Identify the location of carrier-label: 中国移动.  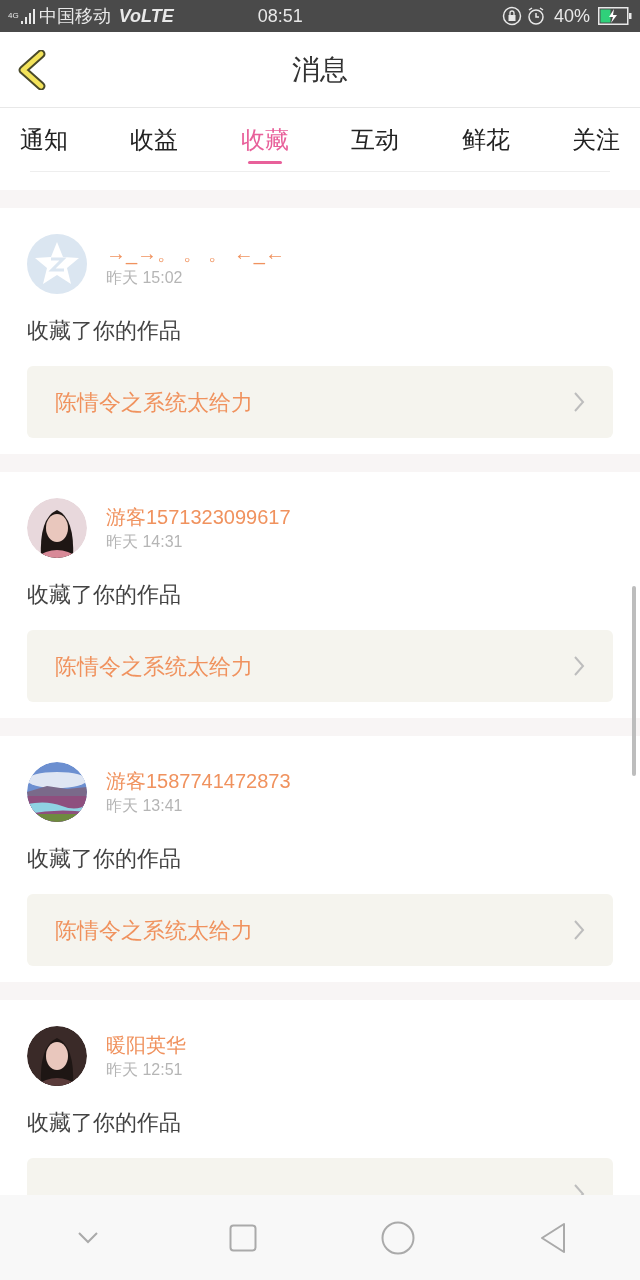
(74, 16).